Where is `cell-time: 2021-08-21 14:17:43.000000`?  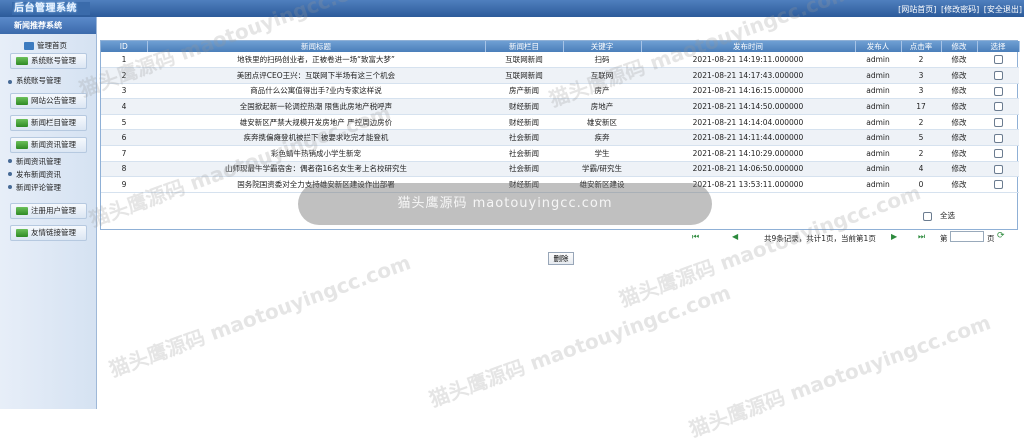
cell-time: 2021-08-21 14:17:43.000000 is located at coordinates (748, 75).